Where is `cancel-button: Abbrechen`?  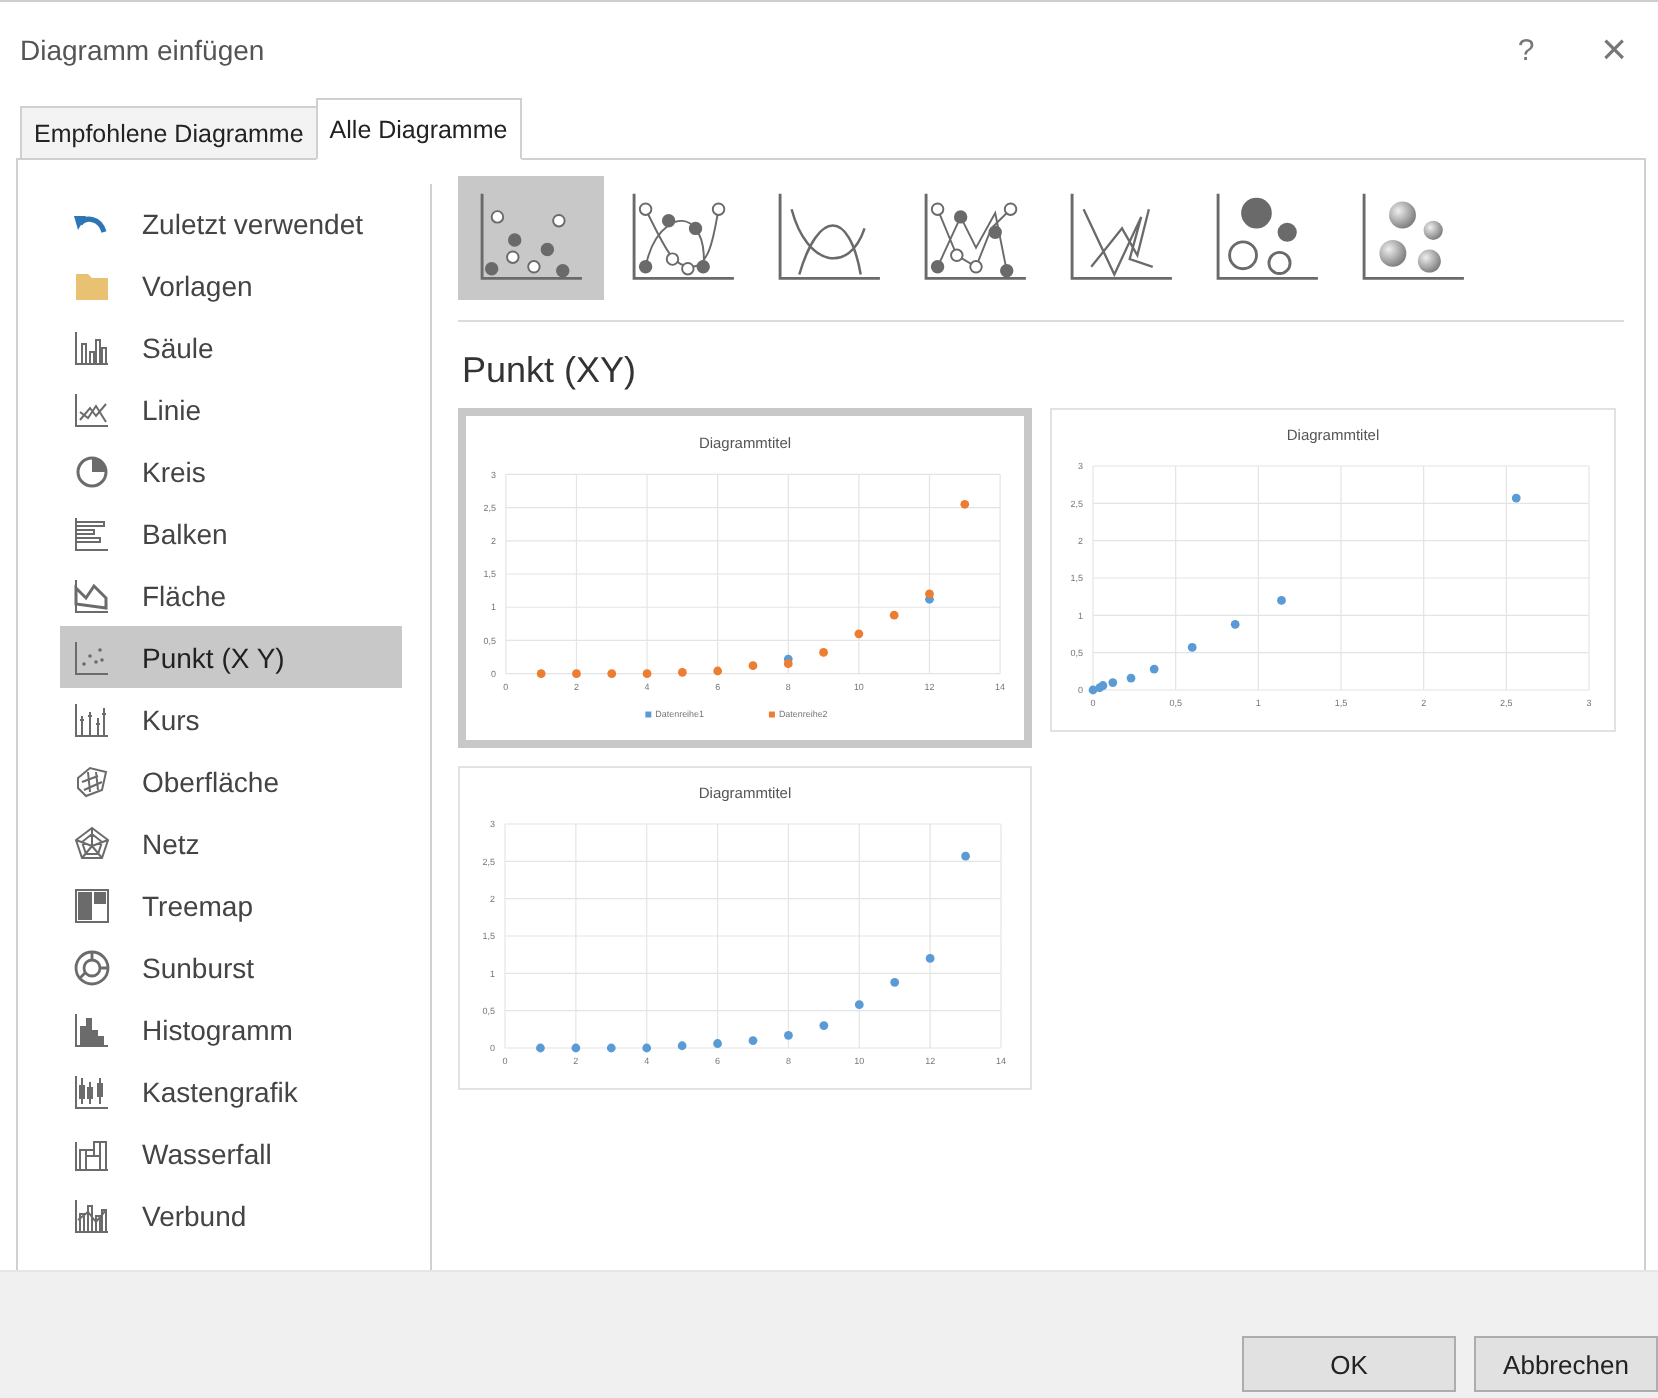
cancel-button: Abbrechen is located at coordinates (1566, 1364).